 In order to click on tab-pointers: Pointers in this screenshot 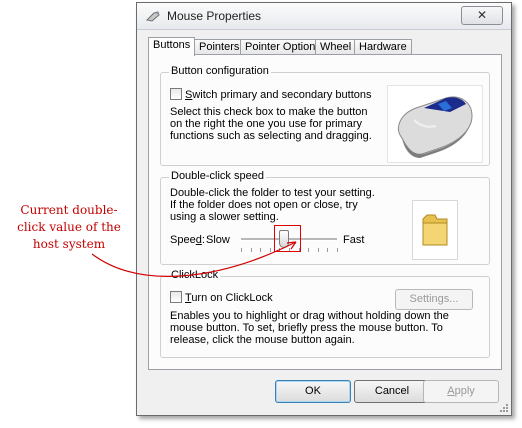, I will do `click(219, 47)`.